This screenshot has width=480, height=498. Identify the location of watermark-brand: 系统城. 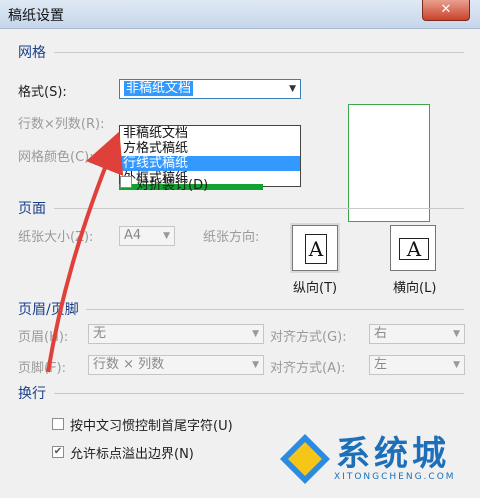
(393, 454).